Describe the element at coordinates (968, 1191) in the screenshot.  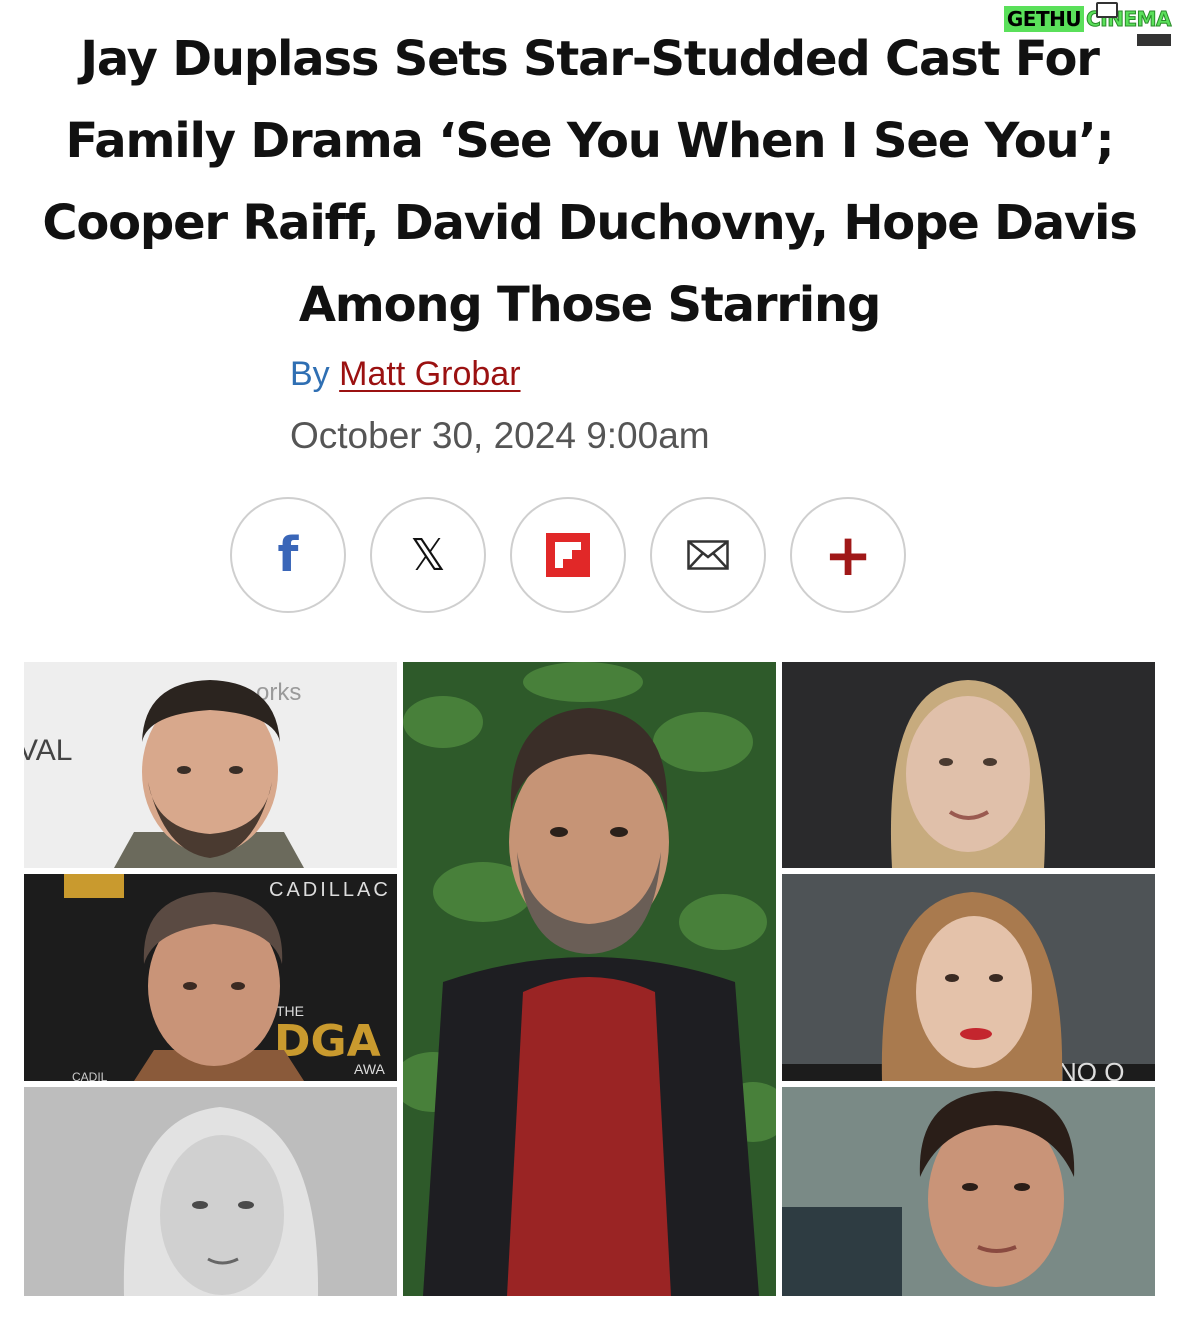
I see `photo-woman-dark-bangs` at that location.